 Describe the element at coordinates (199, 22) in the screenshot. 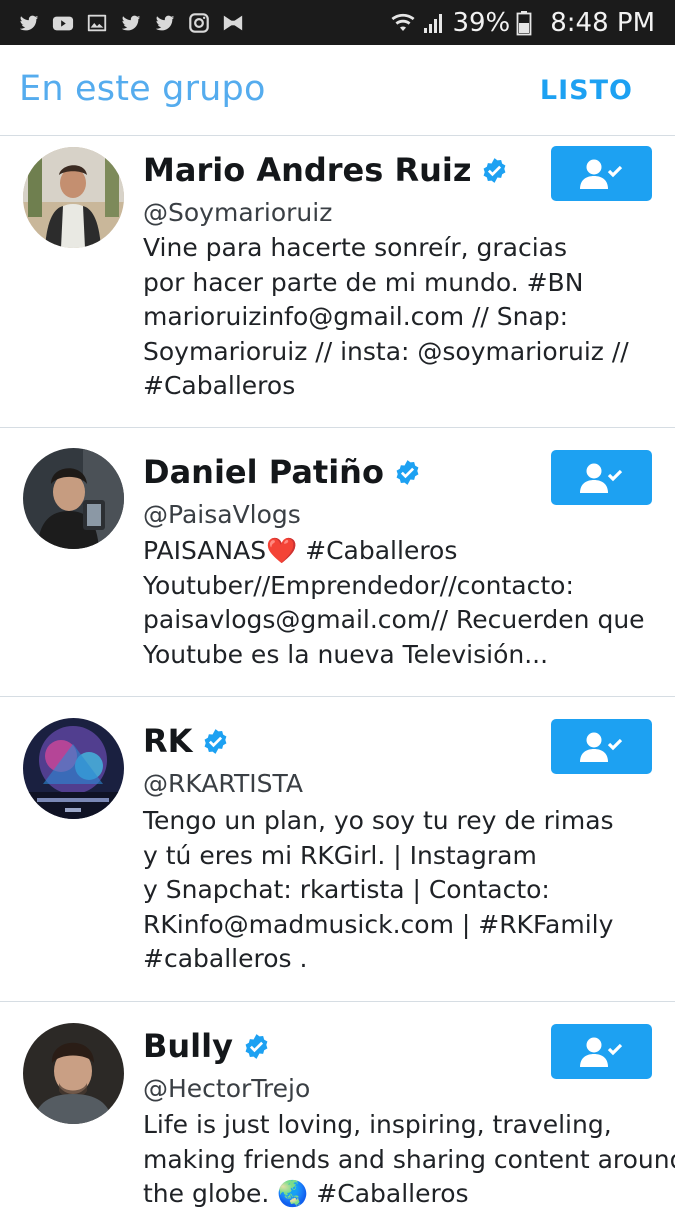

I see `instagram-icon` at that location.